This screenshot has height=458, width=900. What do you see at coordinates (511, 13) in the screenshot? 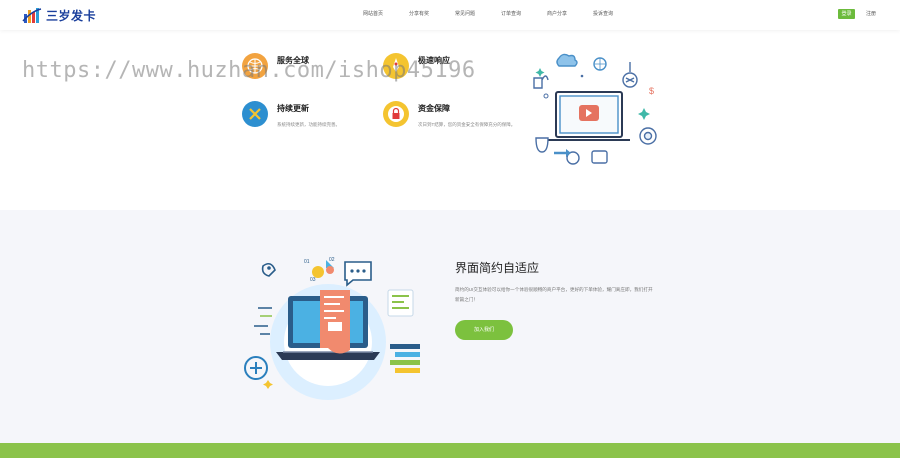
I see `nav-item-orders: 订单查询` at bounding box center [511, 13].